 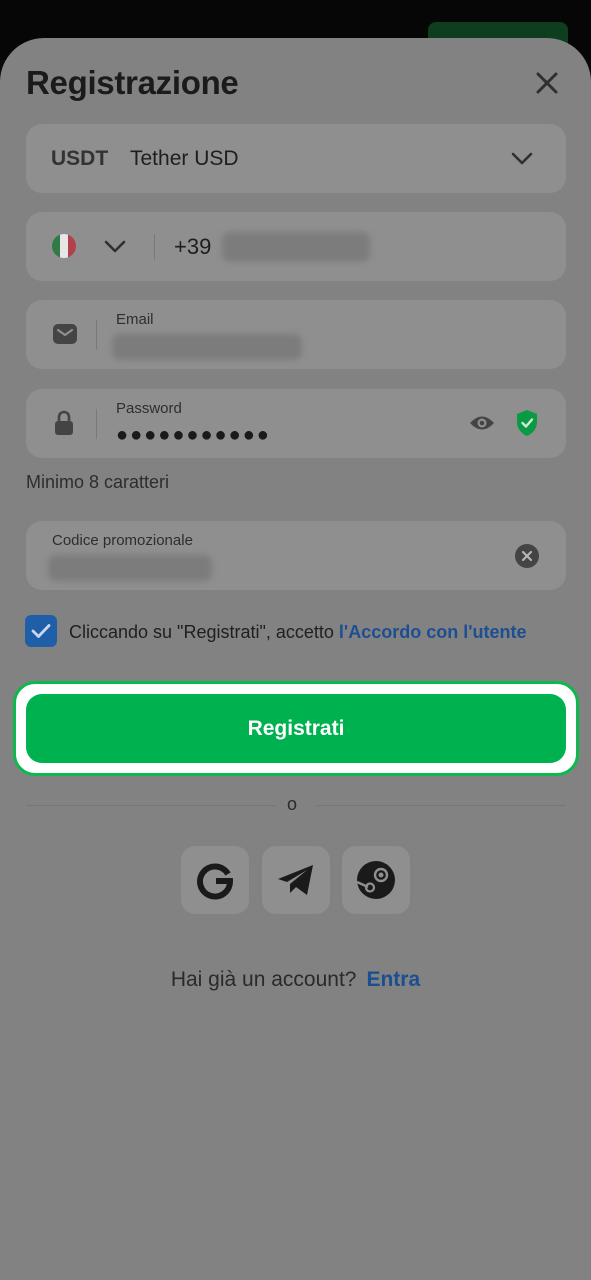 I want to click on password-label: Password, so click(x=149, y=408).